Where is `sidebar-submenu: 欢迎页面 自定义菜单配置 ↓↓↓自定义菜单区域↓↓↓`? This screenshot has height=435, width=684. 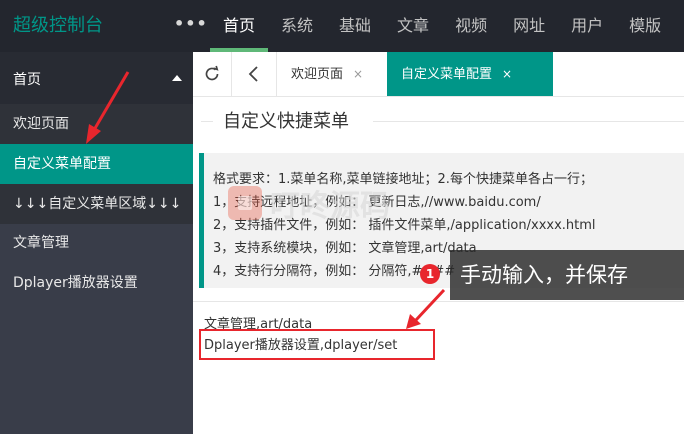
sidebar-submenu: 欢迎页面 自定义菜单配置 ↓↓↓自定义菜单区域↓↓↓ is located at coordinates (96, 164).